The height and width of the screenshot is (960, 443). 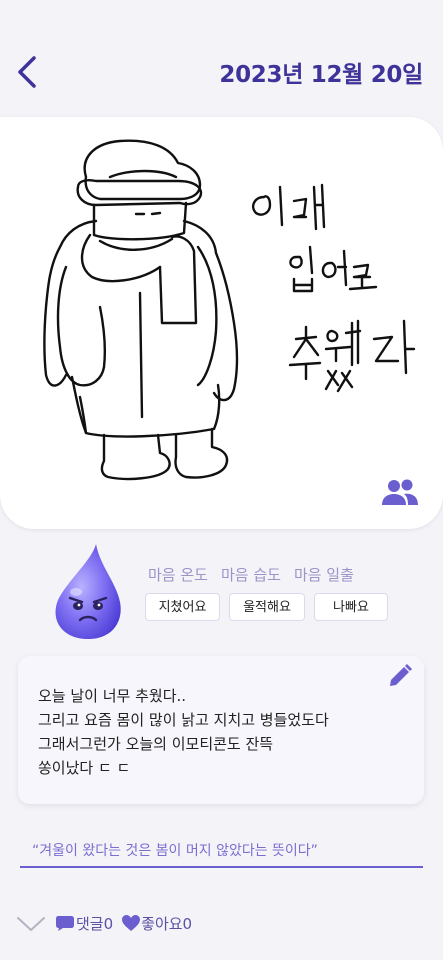 What do you see at coordinates (84, 768) in the screenshot?
I see `note-line: 쏭이났다 ㄷ ㄷ` at bounding box center [84, 768].